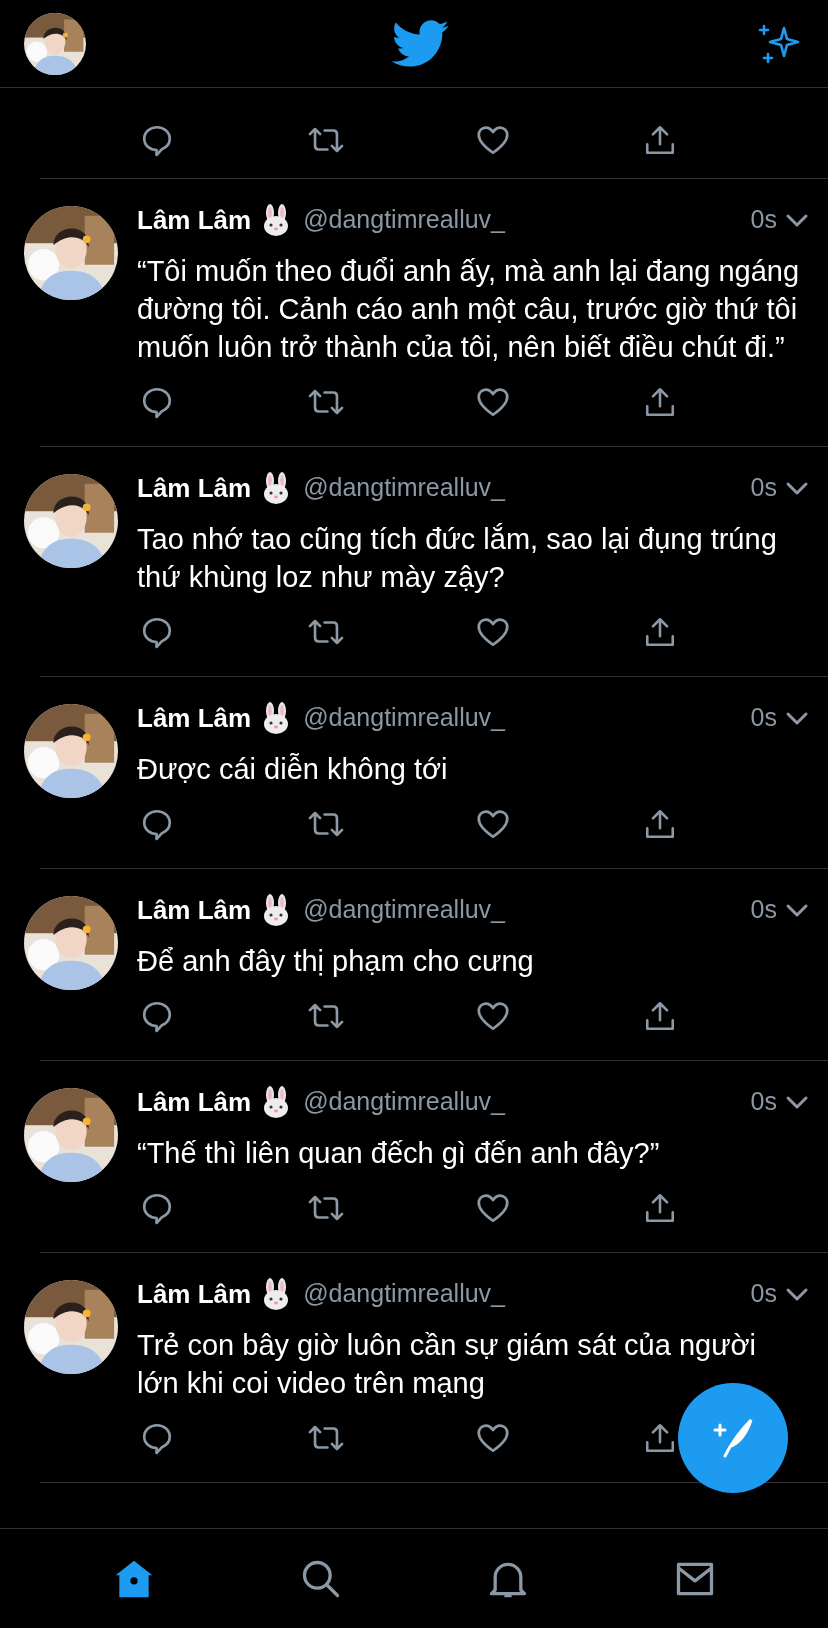 Image resolution: width=828 pixels, height=1628 pixels. Describe the element at coordinates (336, 961) in the screenshot. I see `tweet-text: Để anh đây thị phạm cho cưng` at that location.